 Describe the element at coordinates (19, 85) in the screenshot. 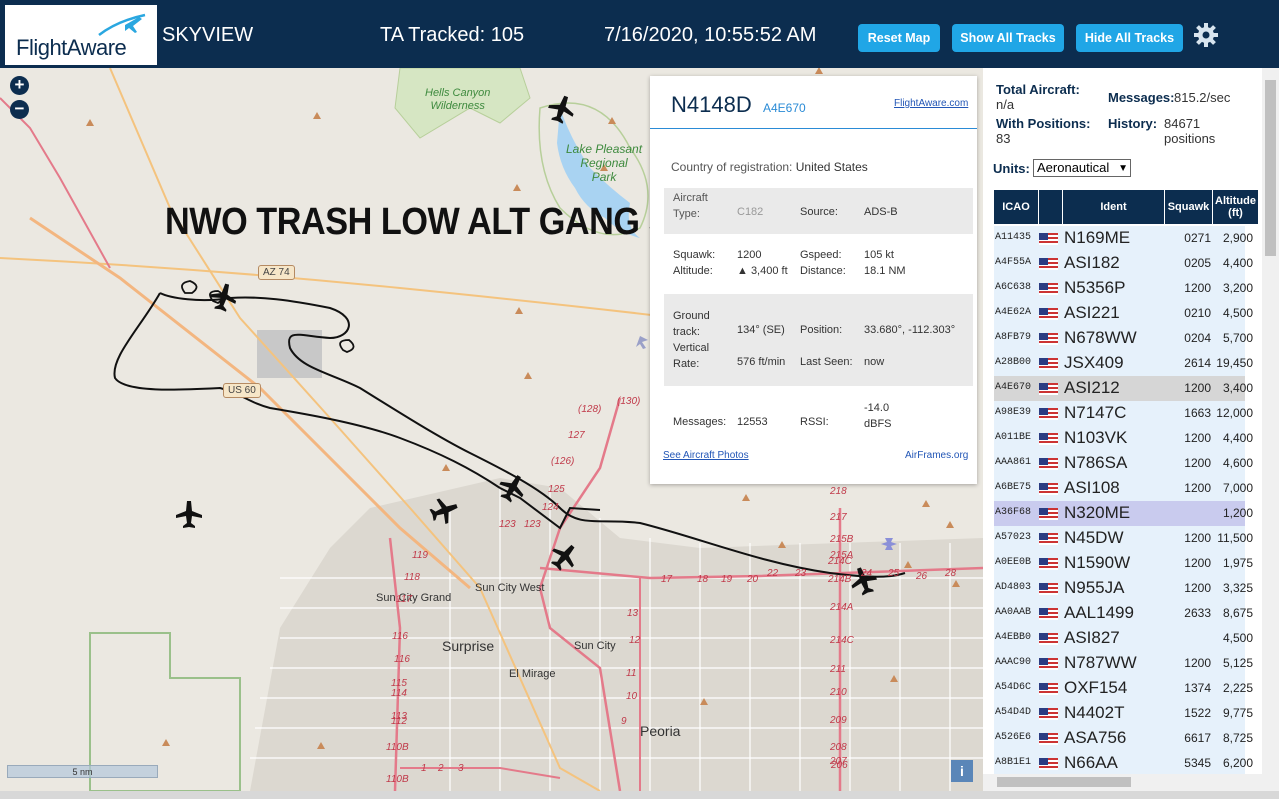

I see `zoom-in-button: +` at that location.